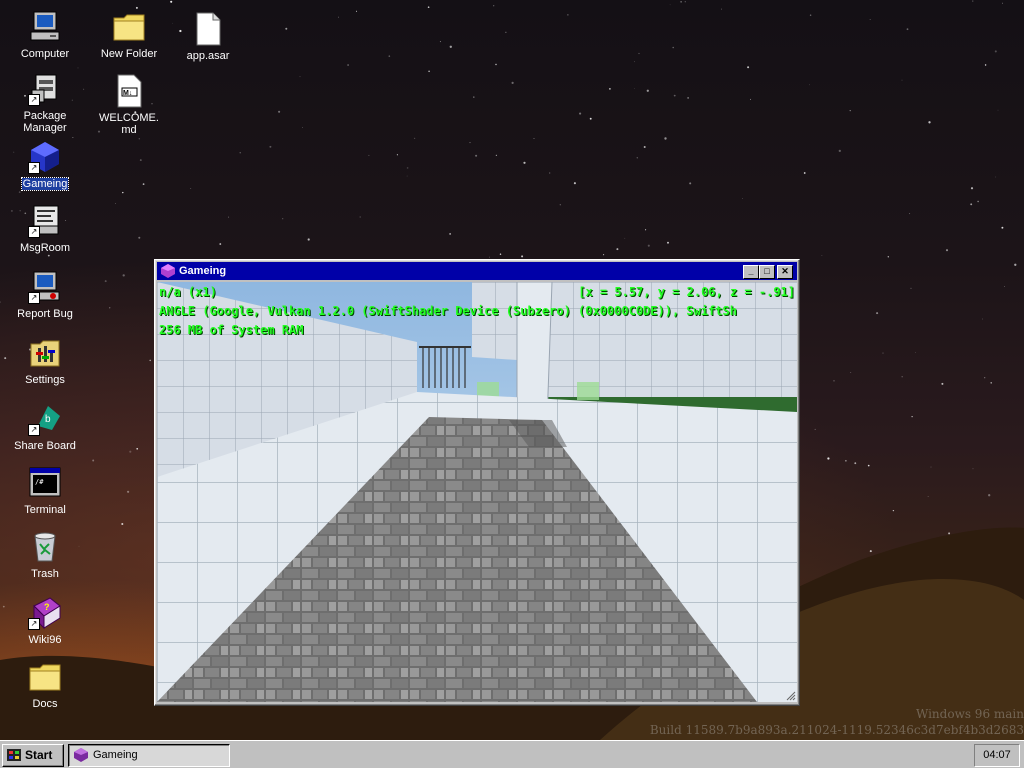 This screenshot has width=1024, height=768. What do you see at coordinates (791, 696) in the screenshot?
I see `resize-grip-icon` at bounding box center [791, 696].